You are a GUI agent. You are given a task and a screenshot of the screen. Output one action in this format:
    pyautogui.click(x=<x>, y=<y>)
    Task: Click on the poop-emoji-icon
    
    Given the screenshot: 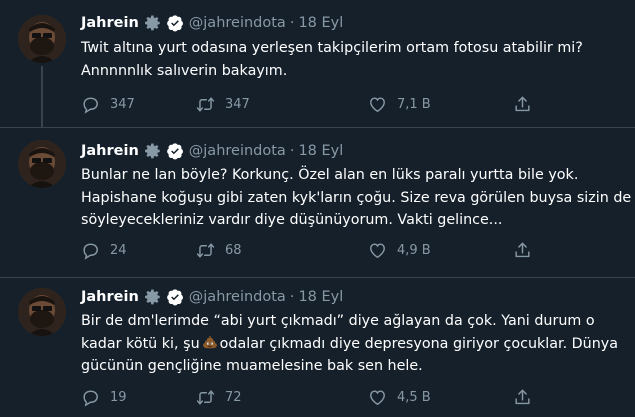 What is the action you would take?
    pyautogui.click(x=210, y=342)
    